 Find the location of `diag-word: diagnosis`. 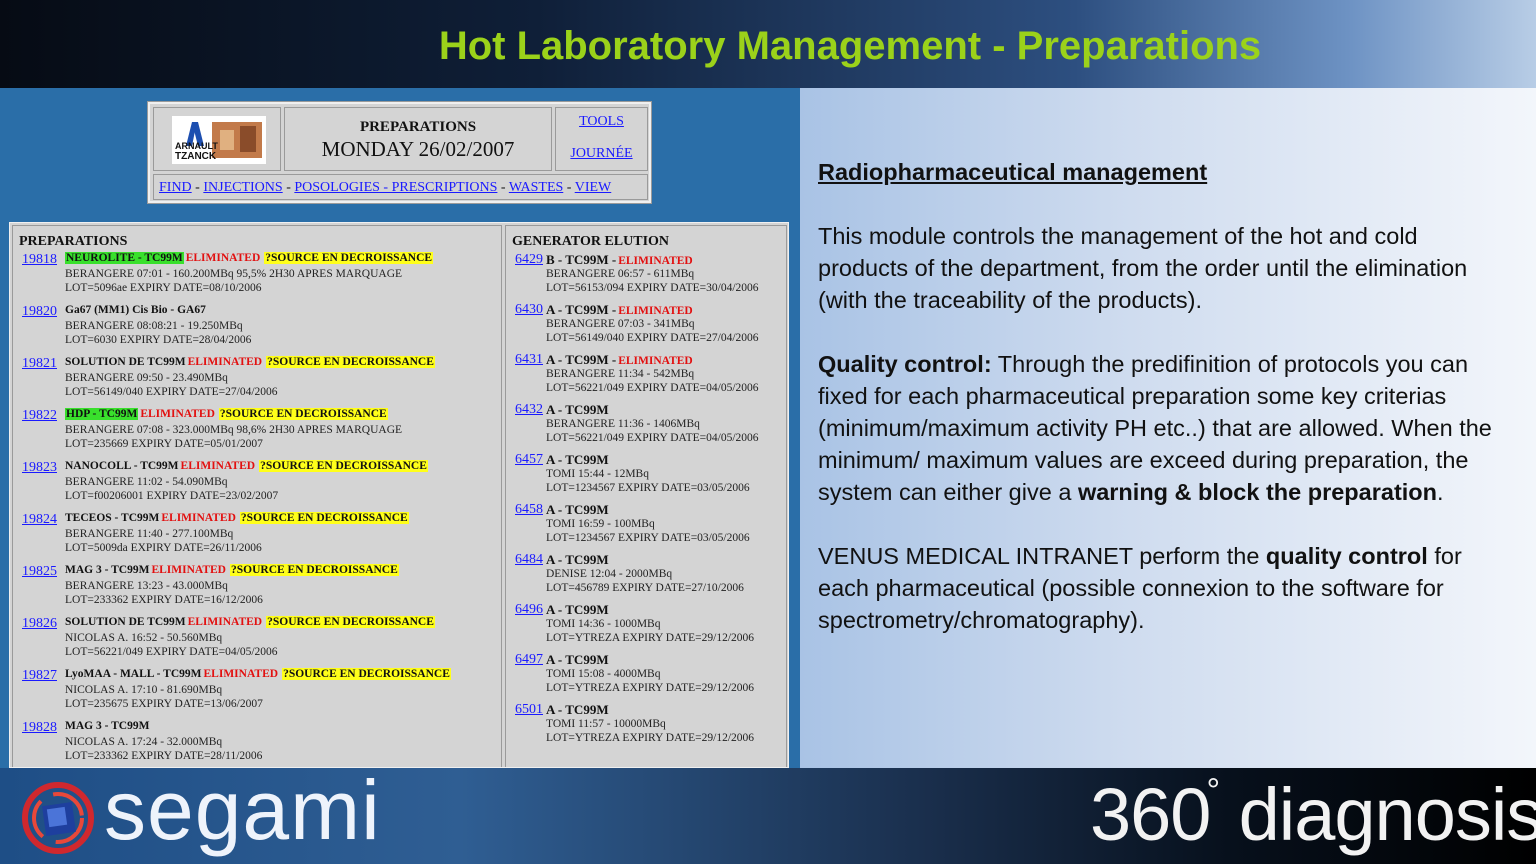

diag-word: diagnosis is located at coordinates (1377, 814).